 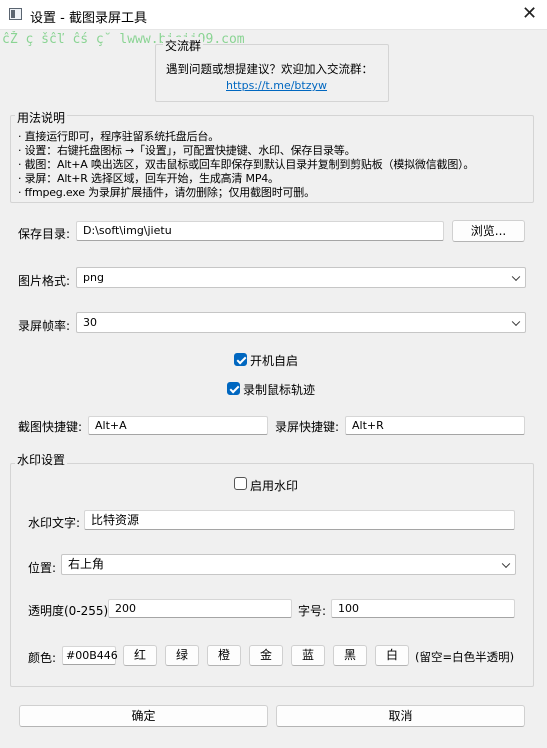 What do you see at coordinates (260, 231) in the screenshot?
I see `save-dir-input: D:\soft\img\jietu` at bounding box center [260, 231].